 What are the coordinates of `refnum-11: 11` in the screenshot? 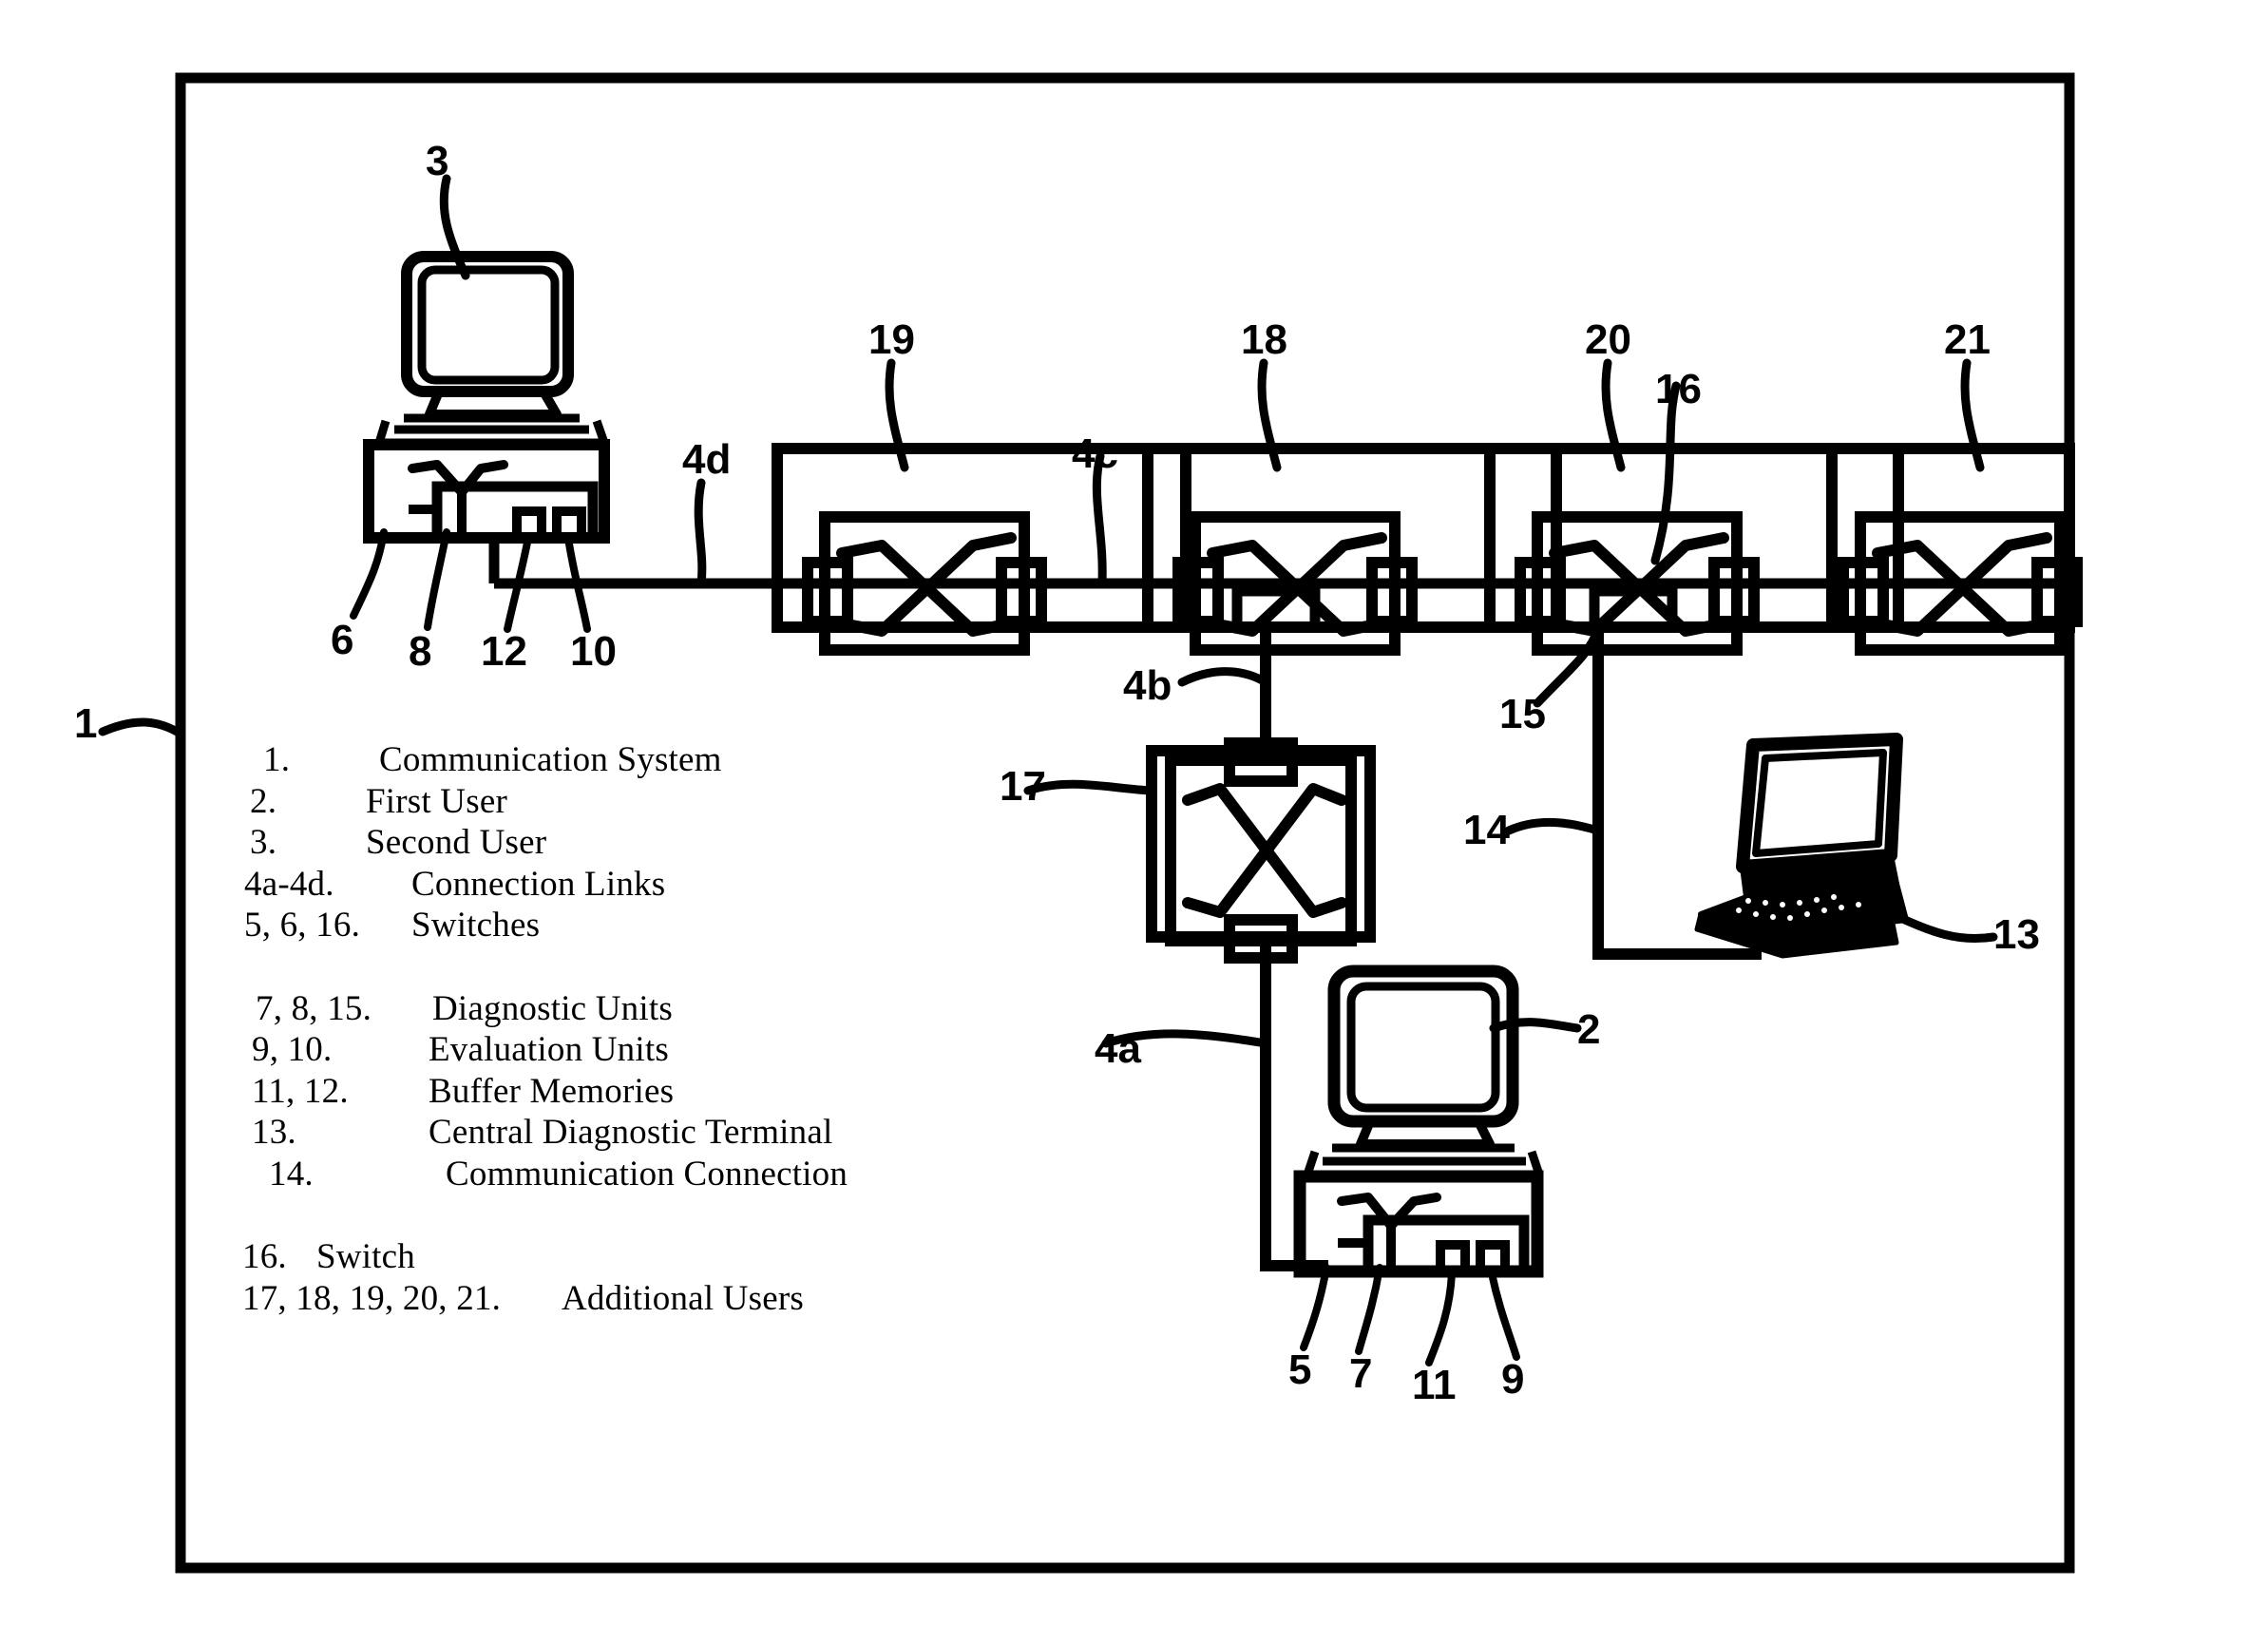 It's located at (1435, 1385).